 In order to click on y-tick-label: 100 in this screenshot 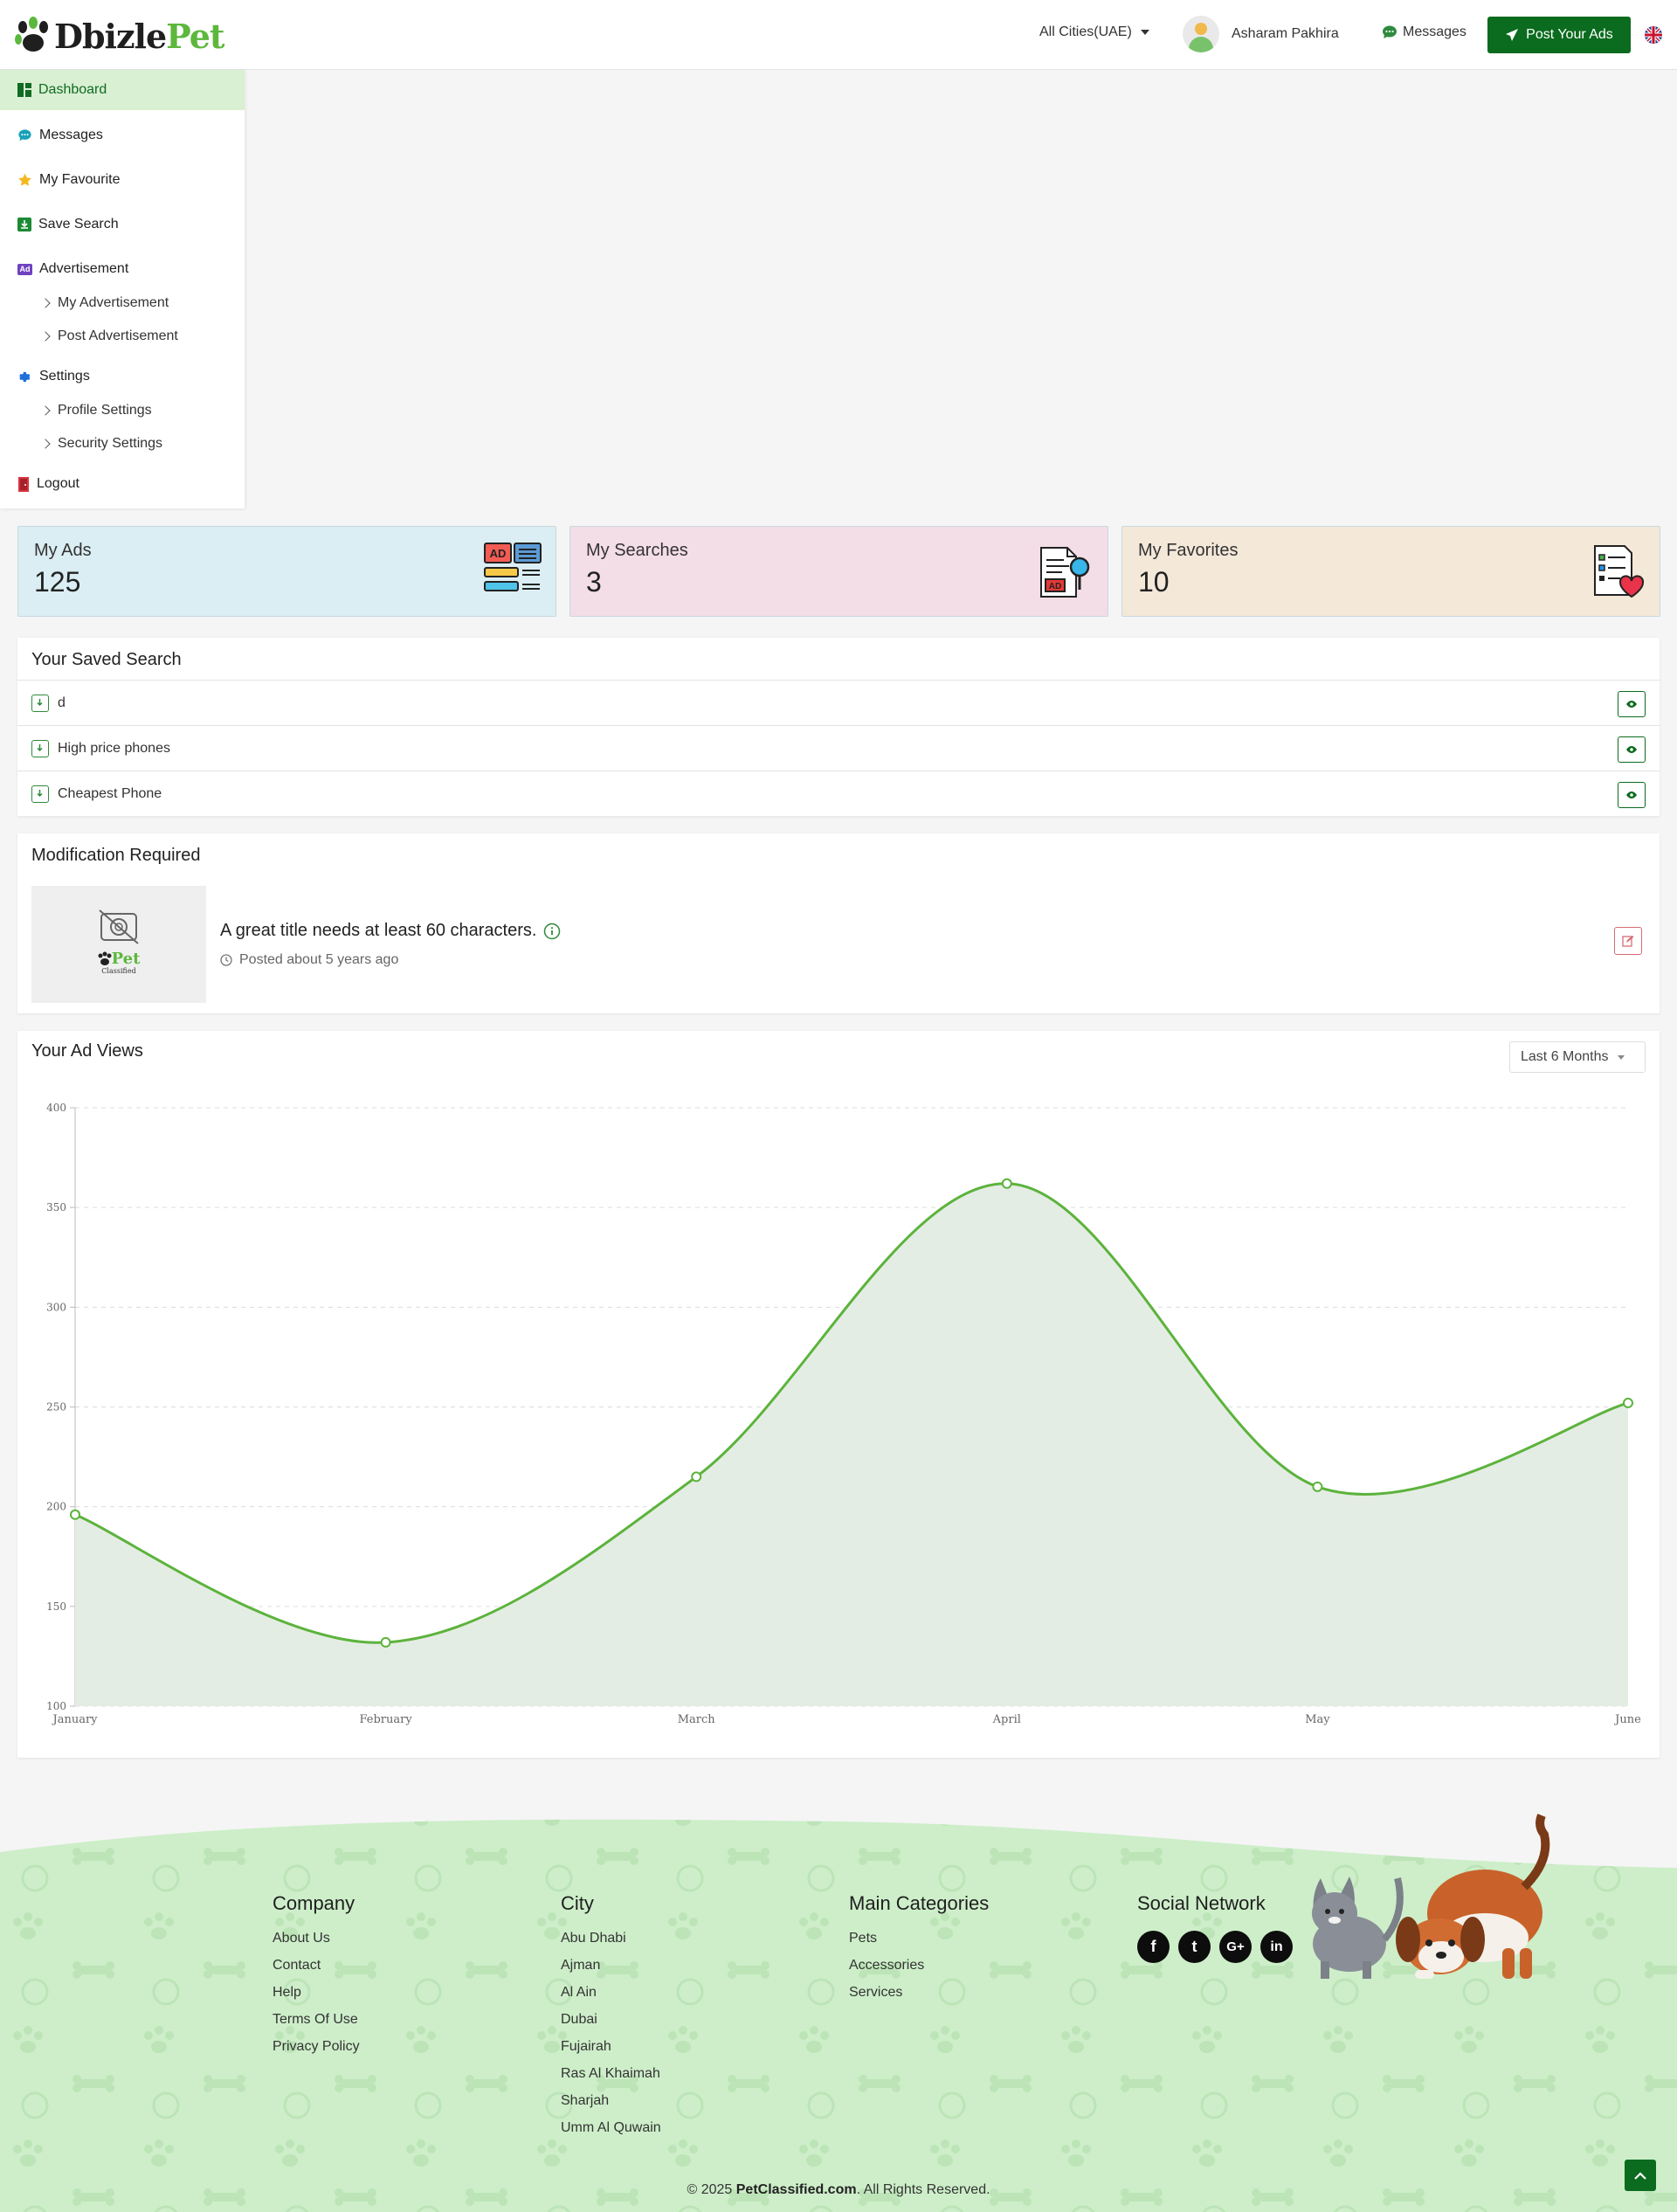, I will do `click(56, 1706)`.